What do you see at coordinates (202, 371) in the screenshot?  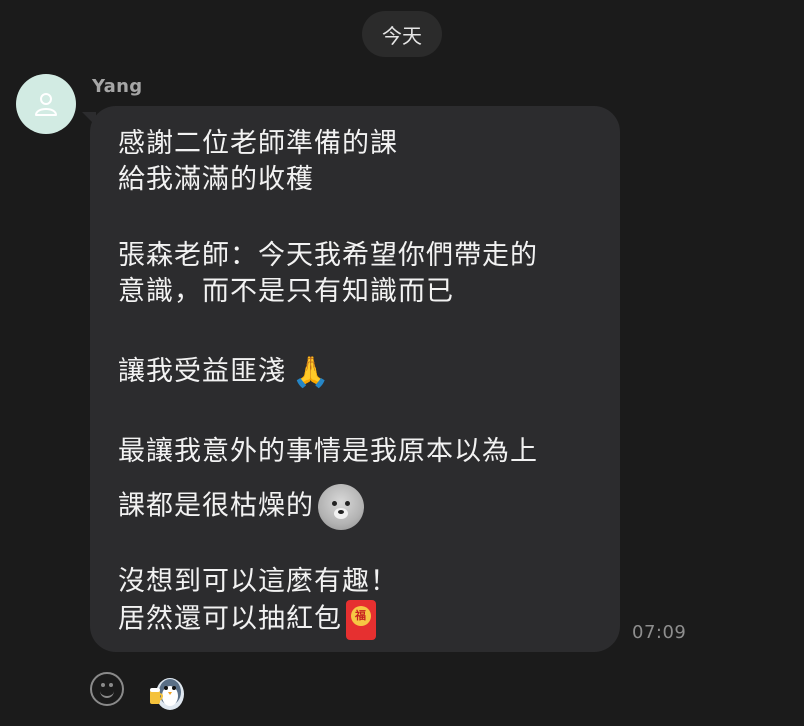 I see `message-text: 讓我受益匪淺` at bounding box center [202, 371].